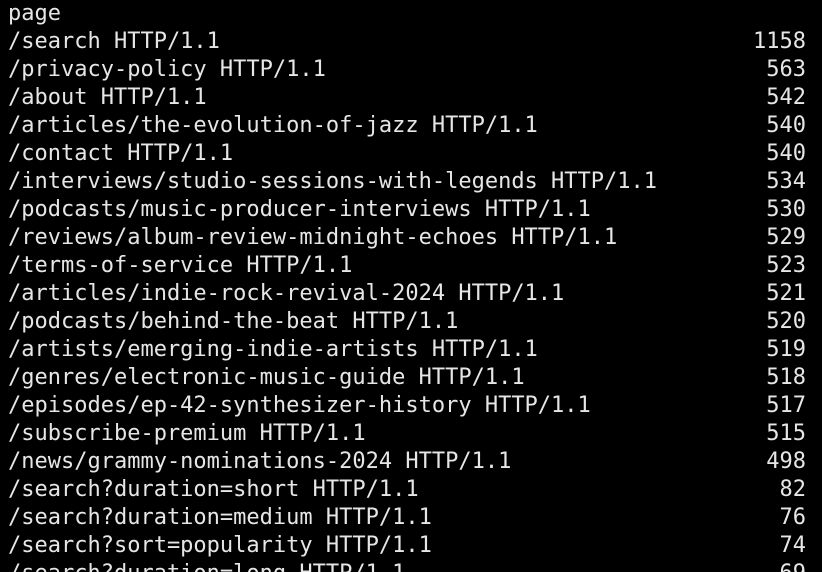 The image size is (822, 572). What do you see at coordinates (786, 69) in the screenshot?
I see `row-count: 563` at bounding box center [786, 69].